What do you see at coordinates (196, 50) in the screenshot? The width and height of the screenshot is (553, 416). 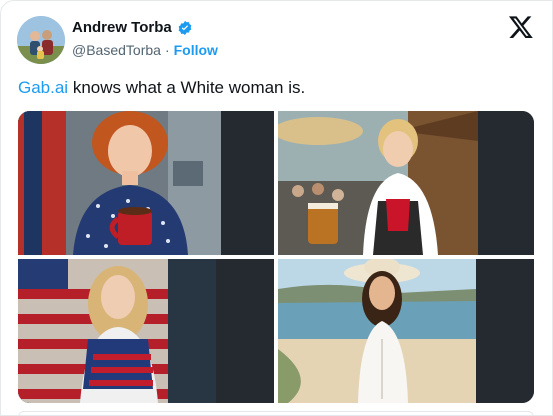 I see `follow-button: Follow` at bounding box center [196, 50].